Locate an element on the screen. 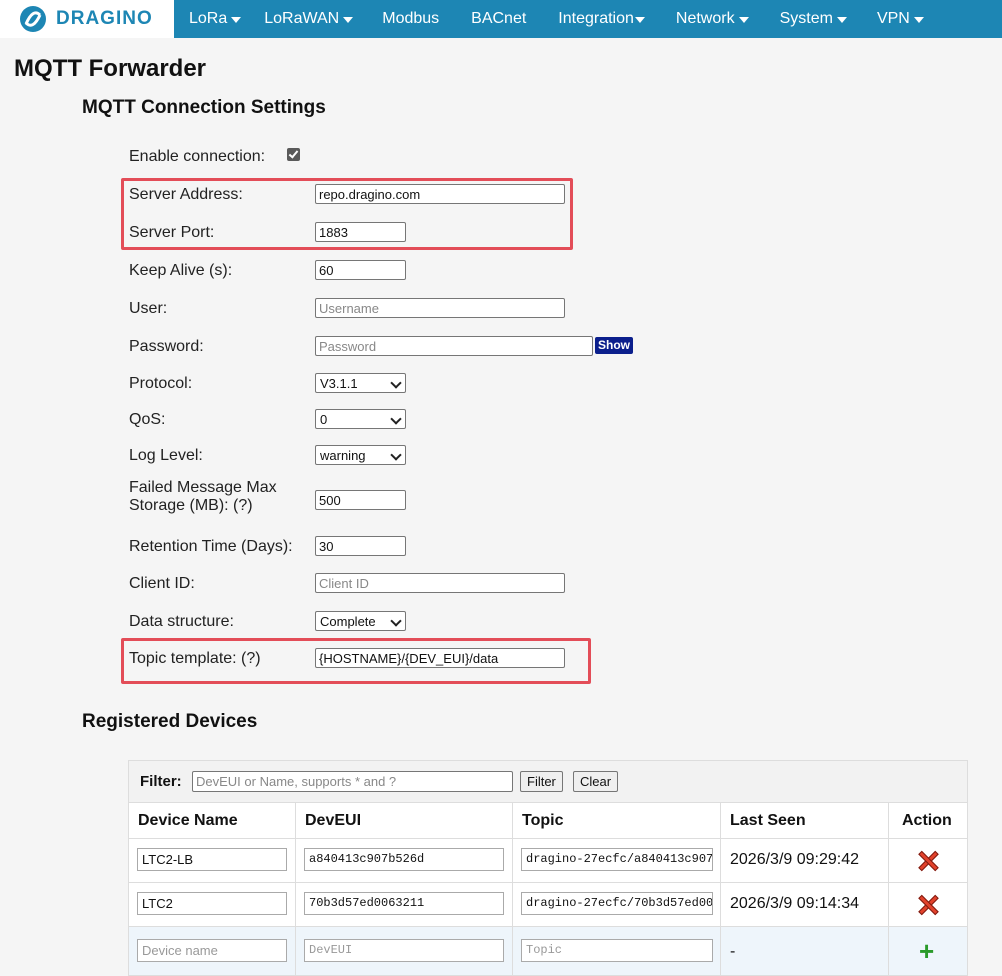  filter-bar: Filter: Filter Clear is located at coordinates (548, 782).